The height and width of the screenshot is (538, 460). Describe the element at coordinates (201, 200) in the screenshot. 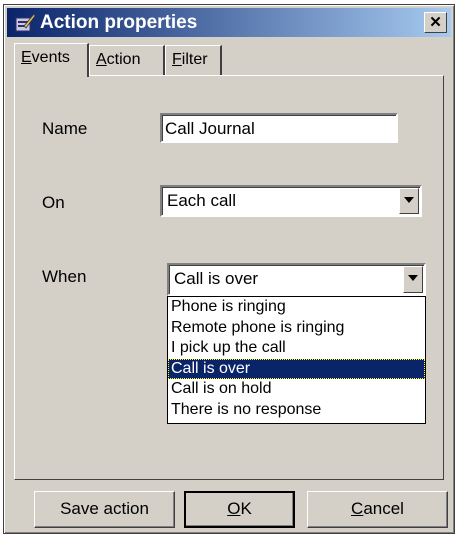

I see `on-select-value: Each call` at that location.